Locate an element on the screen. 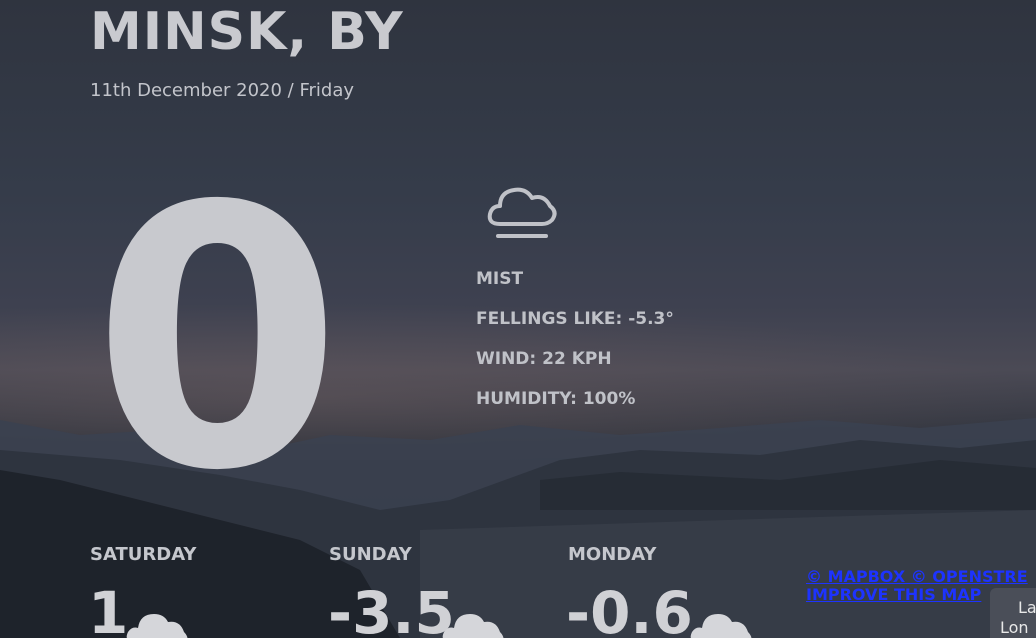 This screenshot has width=1036, height=638. map-copyright-link: © MAPBOX © OPENSTRE is located at coordinates (917, 577).